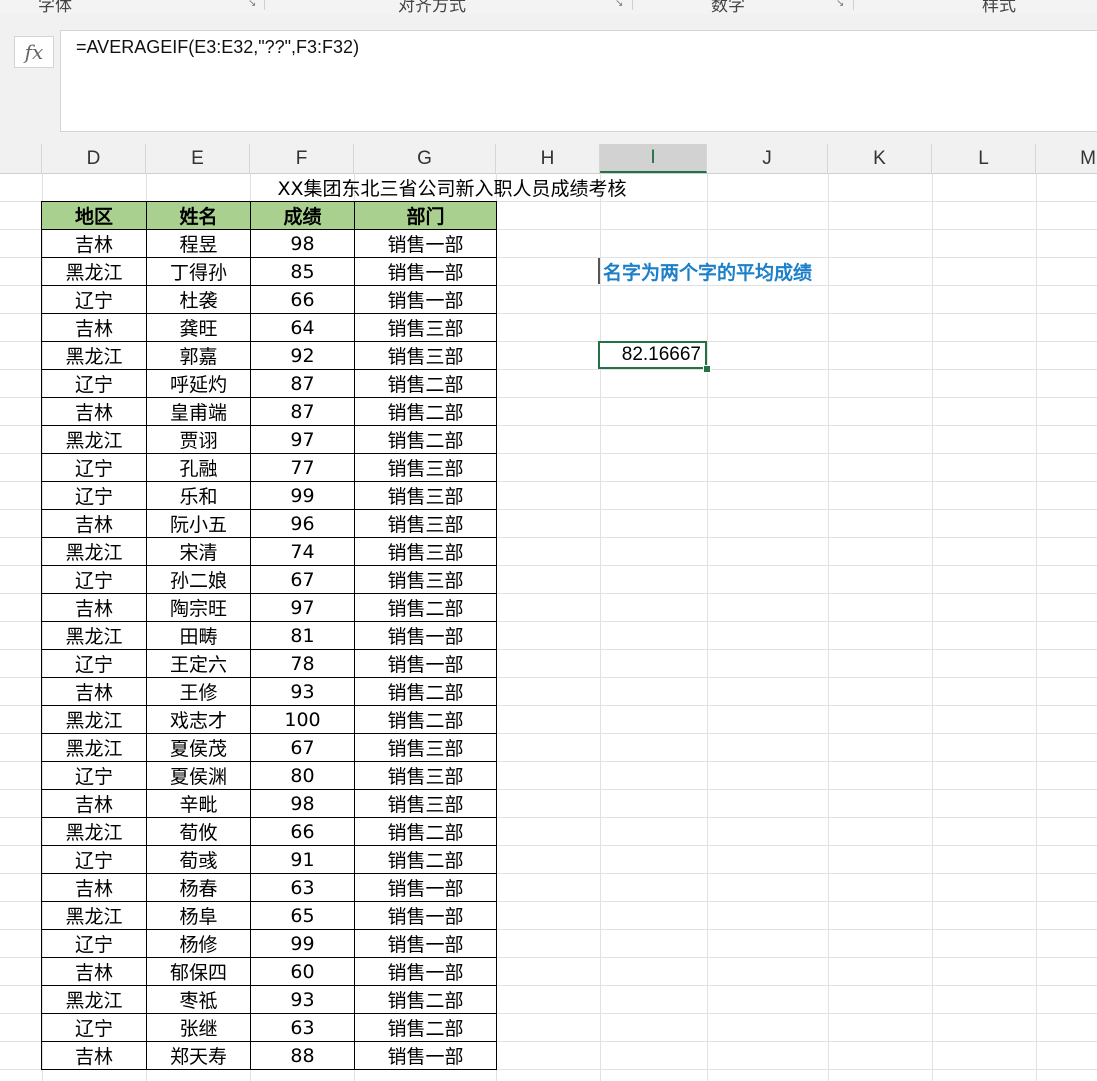 The image size is (1097, 1081). What do you see at coordinates (198, 551) in the screenshot?
I see `cell-name: 宋清` at bounding box center [198, 551].